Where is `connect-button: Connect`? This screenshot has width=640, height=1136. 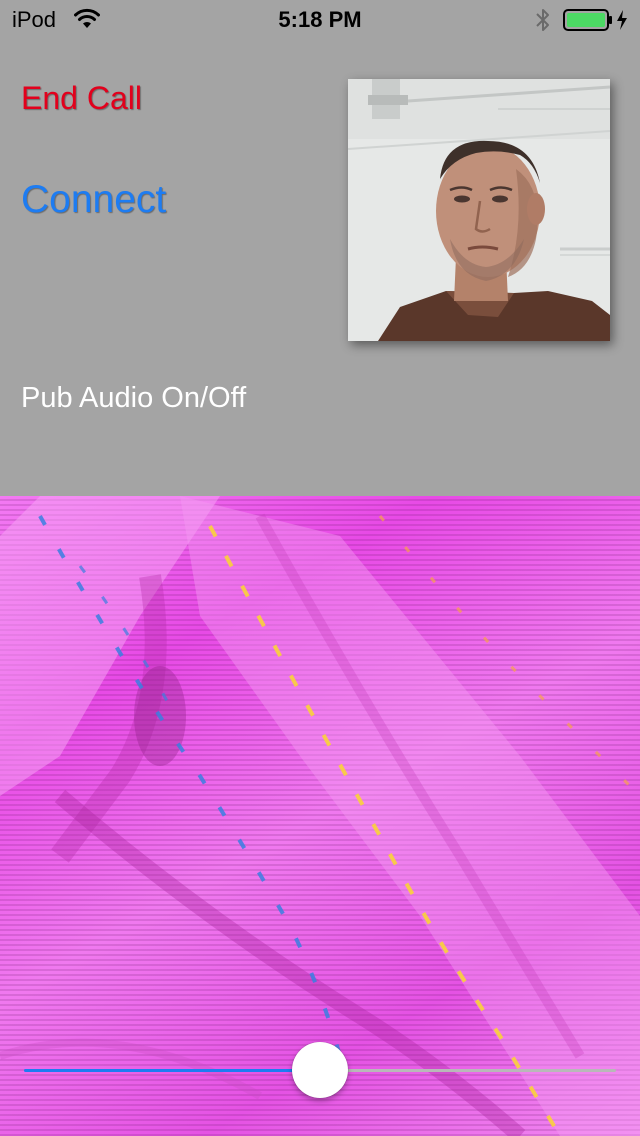
connect-button: Connect is located at coordinates (93, 200).